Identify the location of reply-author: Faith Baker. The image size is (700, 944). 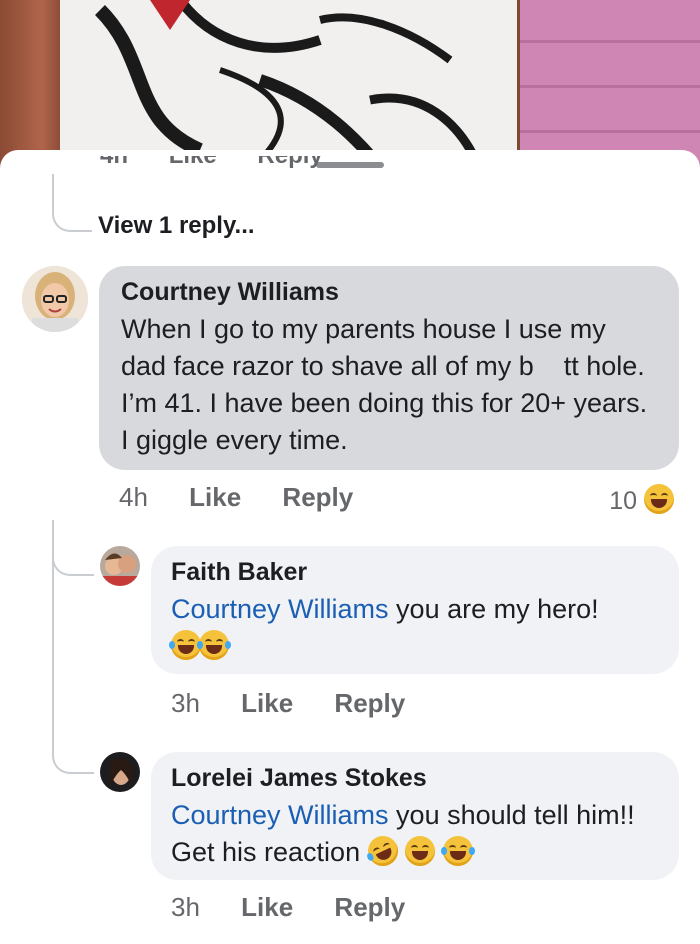
(415, 572).